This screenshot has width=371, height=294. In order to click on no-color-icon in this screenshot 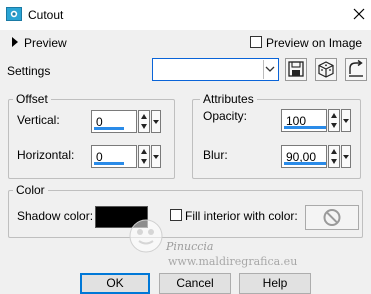, I will do `click(332, 217)`.